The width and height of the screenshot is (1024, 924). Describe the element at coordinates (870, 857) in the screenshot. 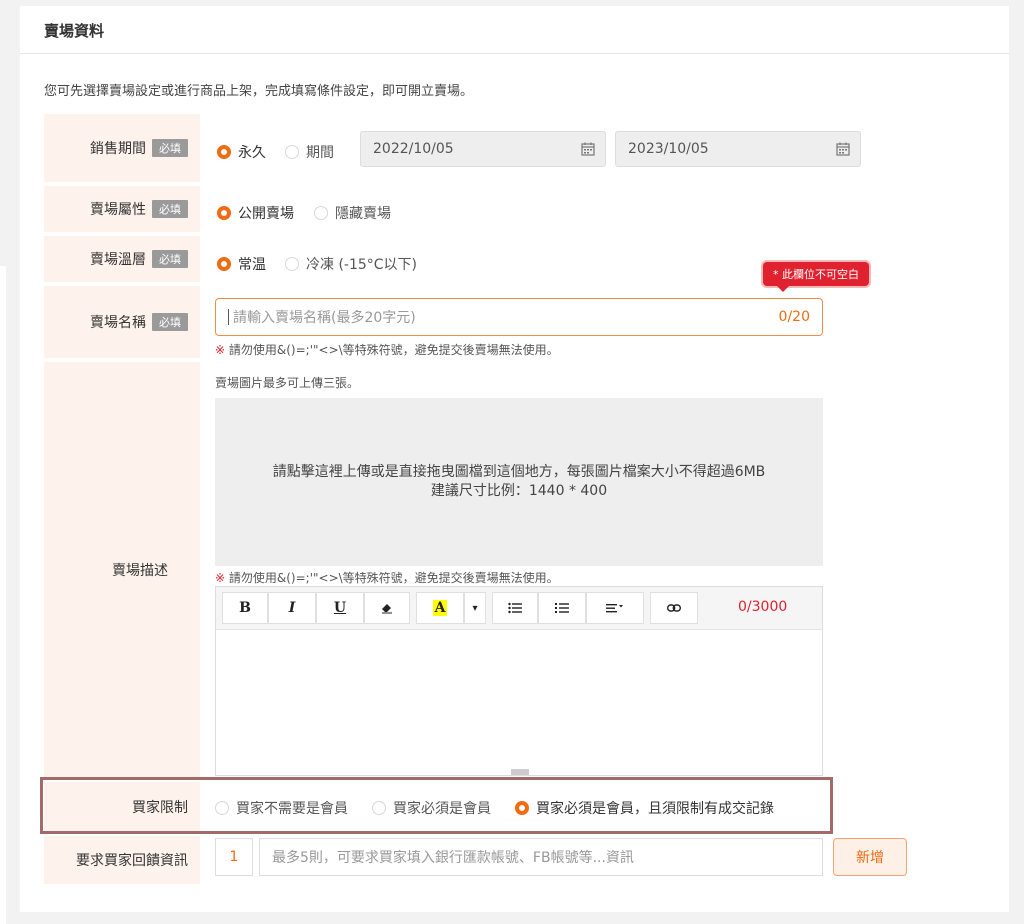

I see `add-feedback-button: 新增` at that location.